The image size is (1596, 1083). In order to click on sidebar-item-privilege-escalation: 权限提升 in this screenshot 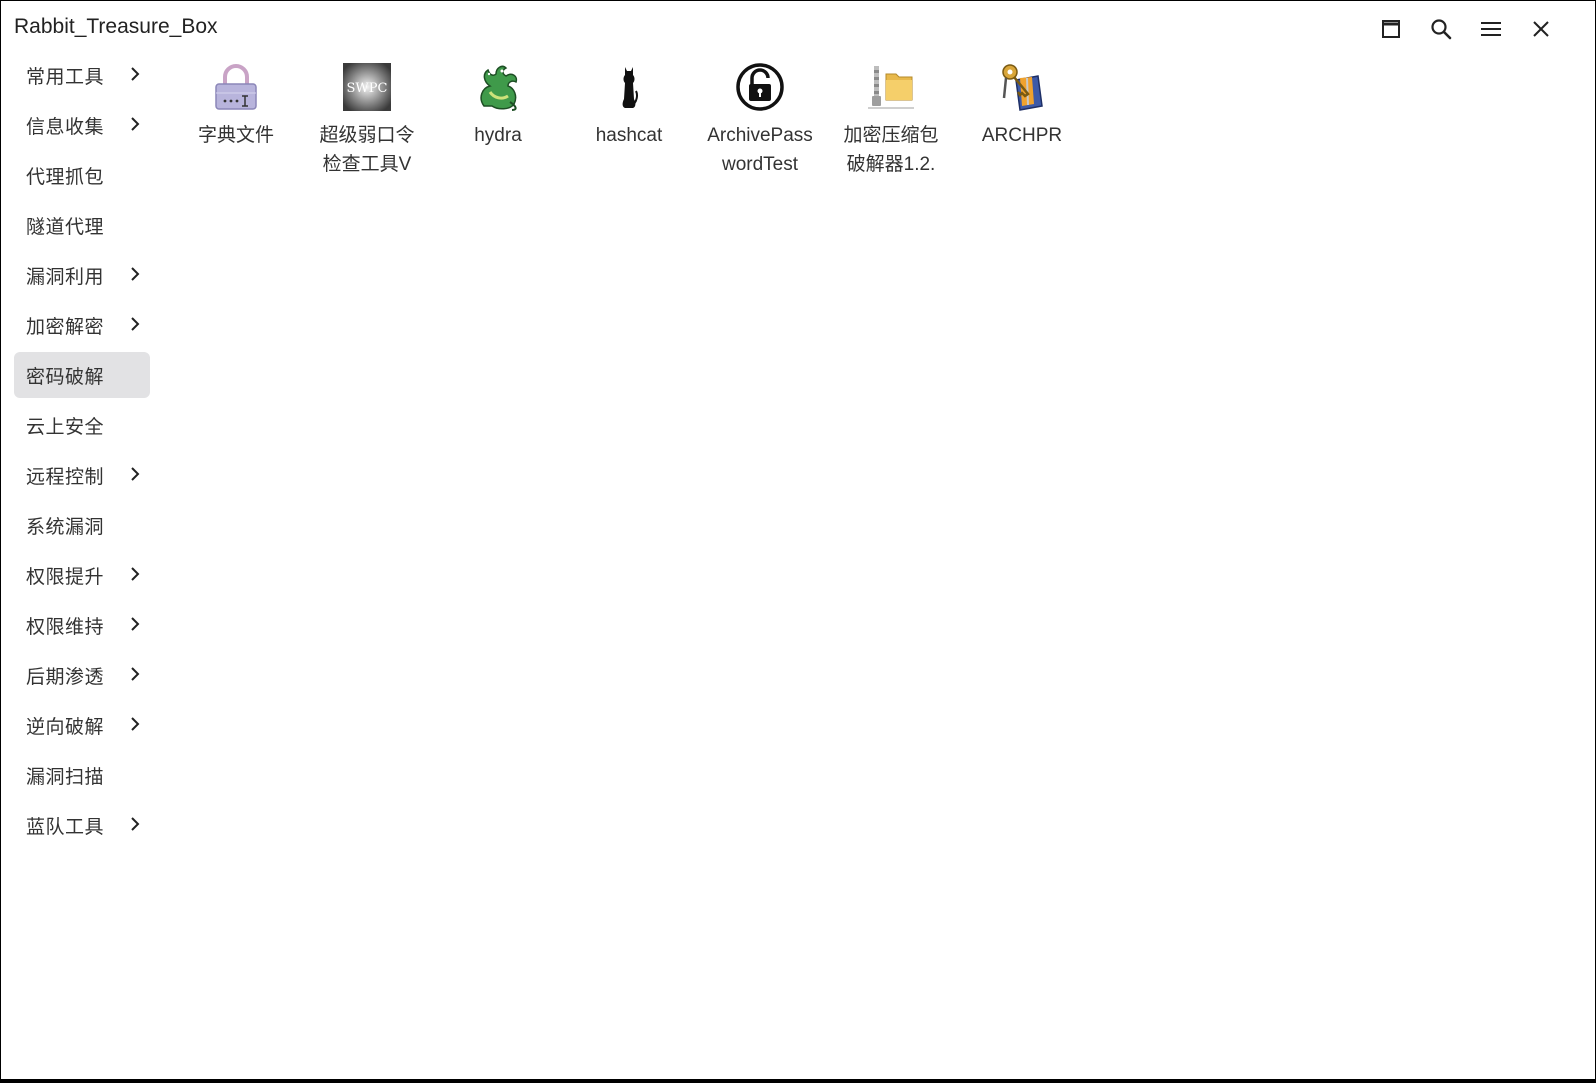, I will do `click(82, 575)`.